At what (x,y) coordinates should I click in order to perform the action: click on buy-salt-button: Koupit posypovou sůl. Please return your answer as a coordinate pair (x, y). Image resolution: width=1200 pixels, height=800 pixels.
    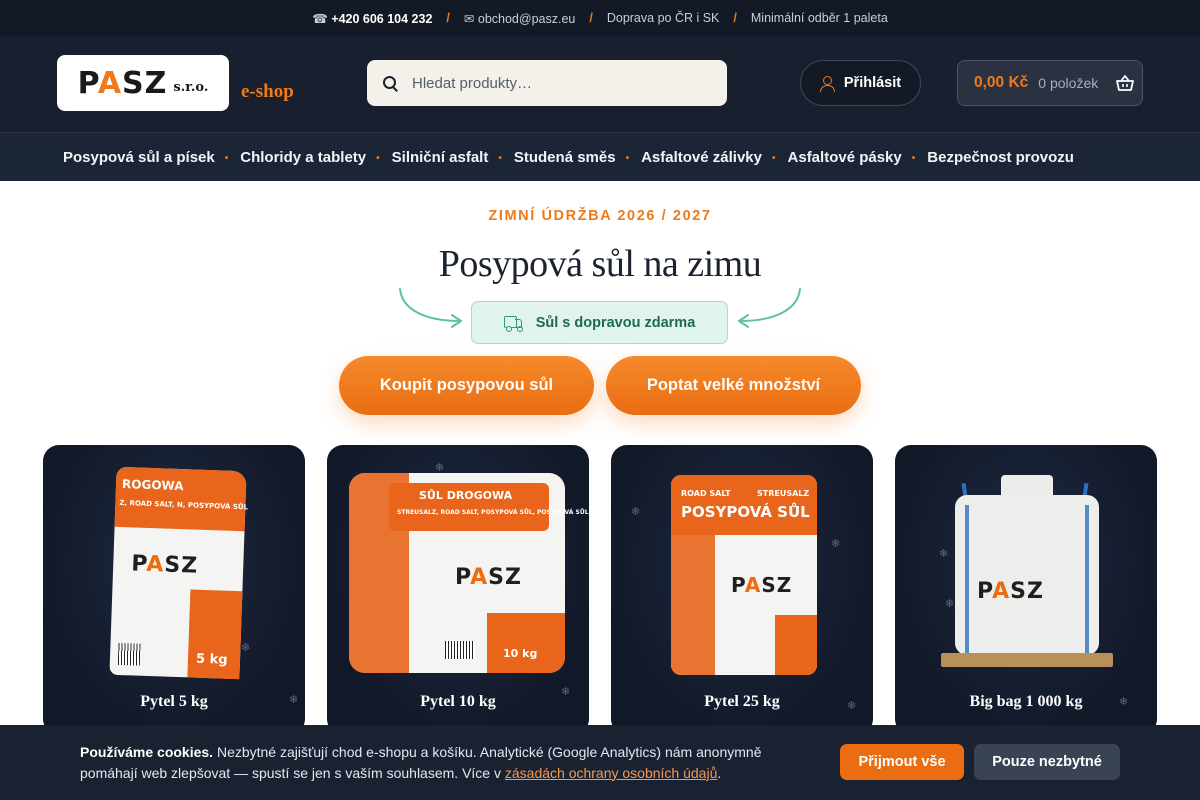
    Looking at the image, I should click on (466, 385).